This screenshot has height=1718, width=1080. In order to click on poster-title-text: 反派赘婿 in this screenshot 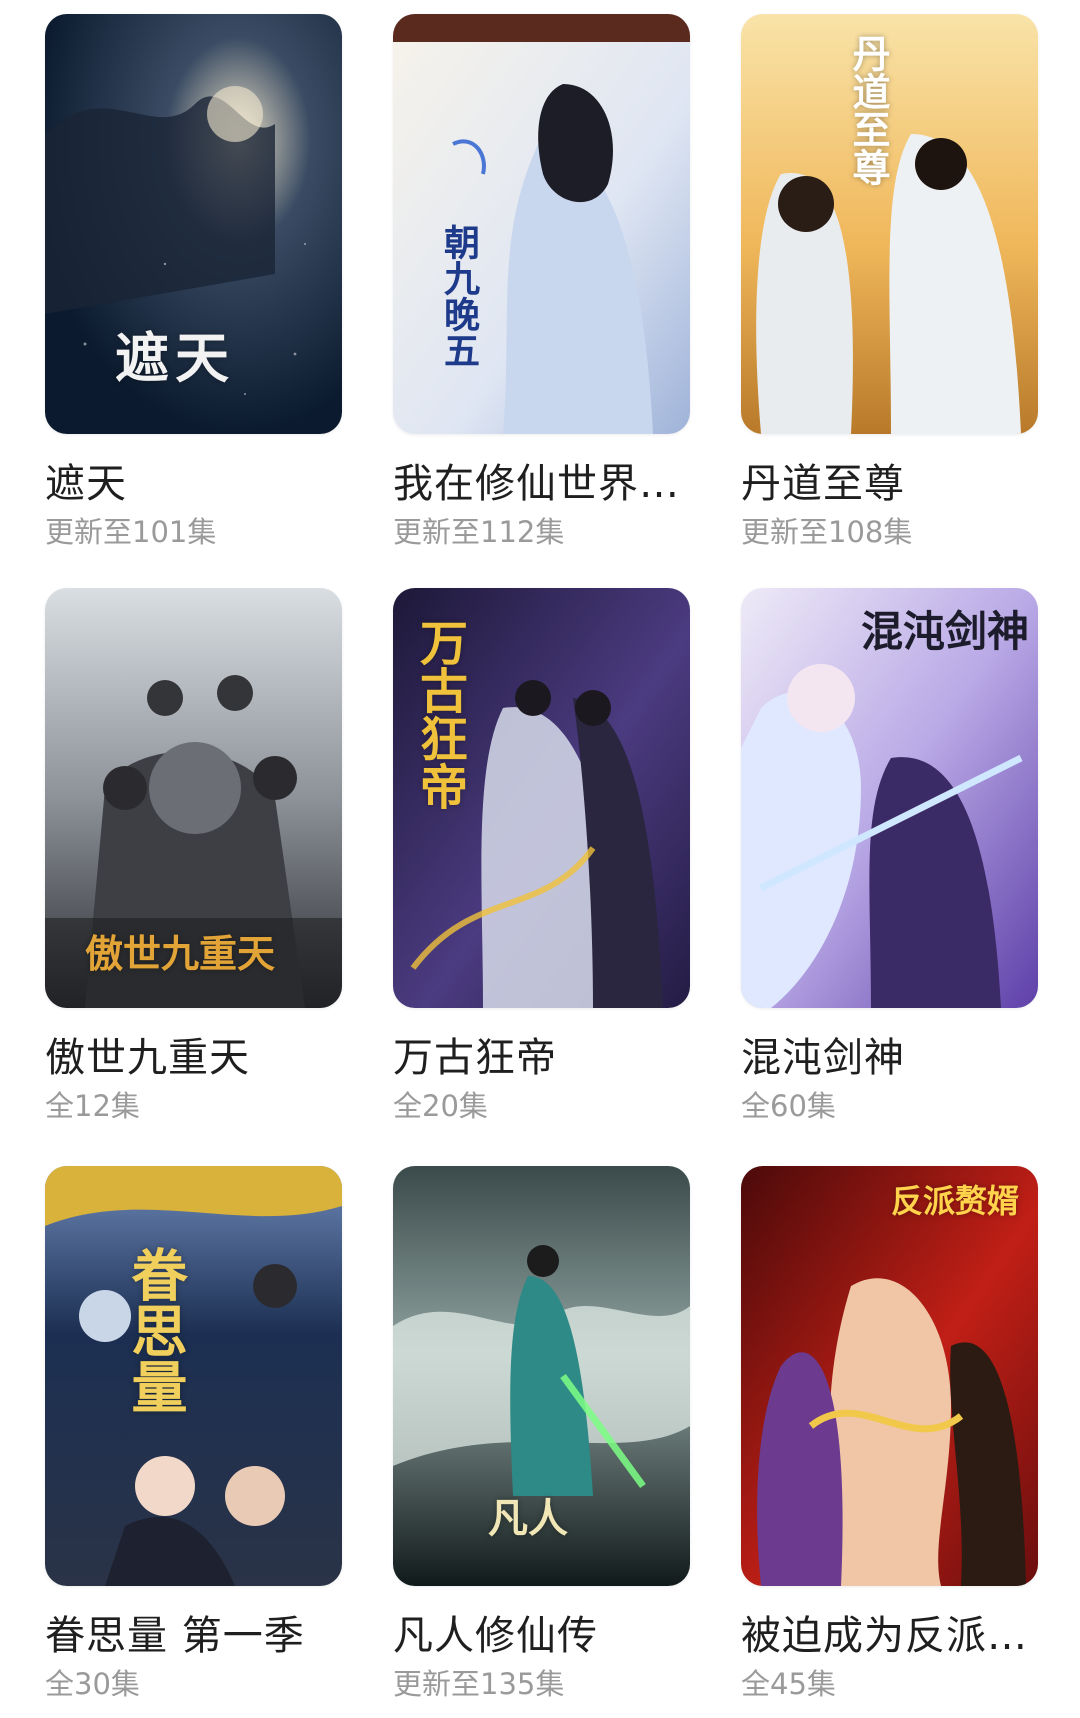, I will do `click(955, 1201)`.